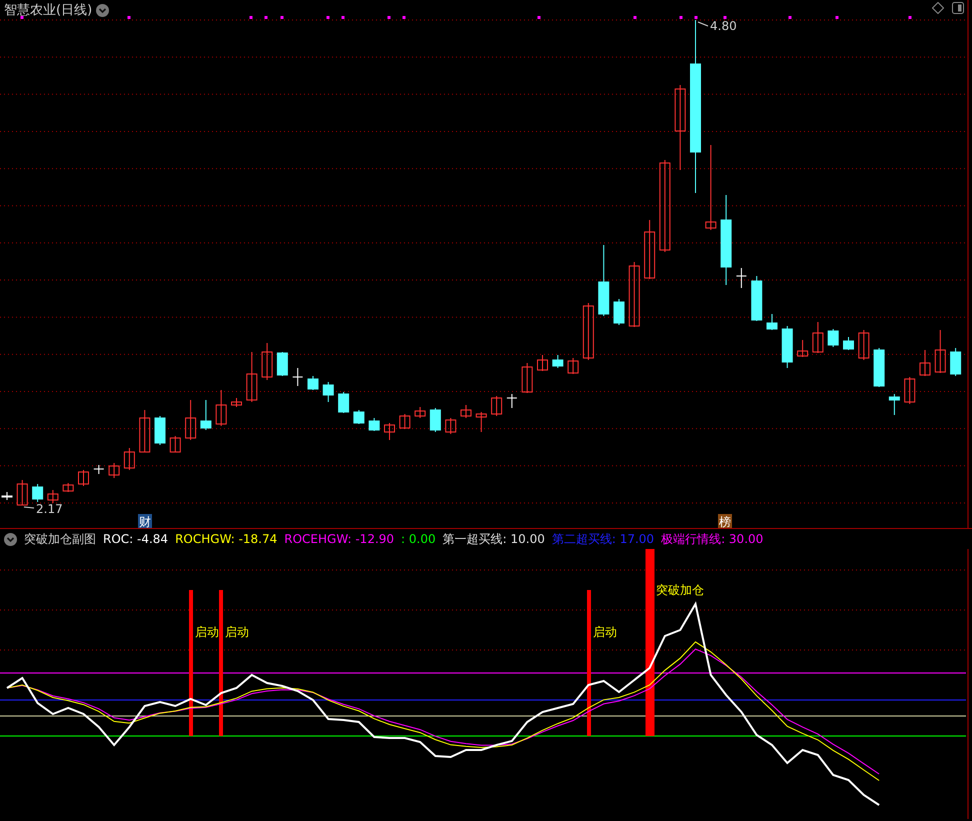 The image size is (972, 821). I want to click on indicator-value: ROCHGW: -18.74, so click(226, 539).